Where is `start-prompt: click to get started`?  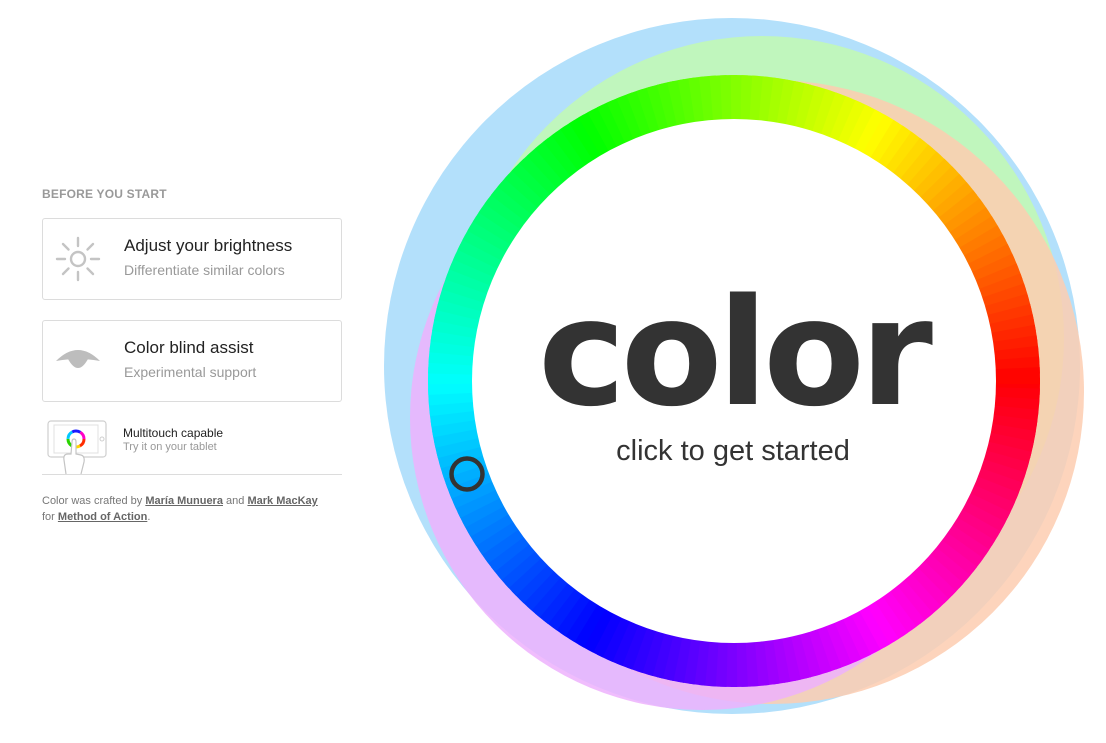 start-prompt: click to get started is located at coordinates (733, 451).